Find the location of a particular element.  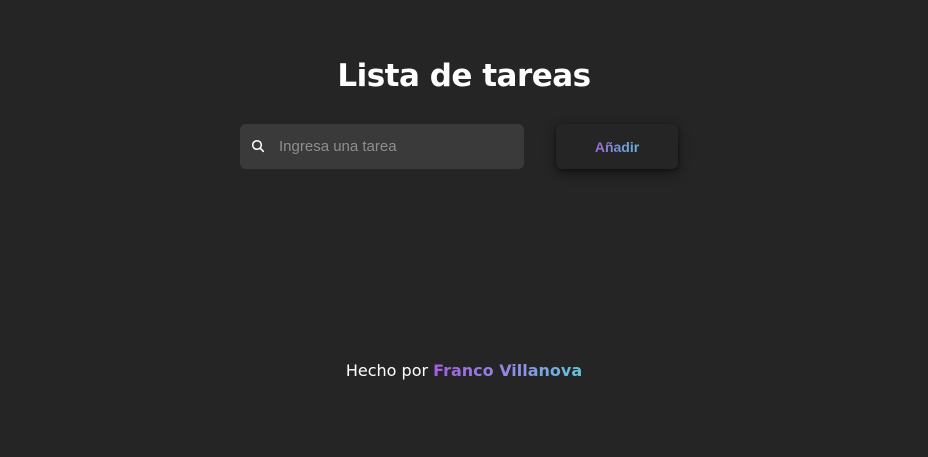

search-icon is located at coordinates (258, 146).